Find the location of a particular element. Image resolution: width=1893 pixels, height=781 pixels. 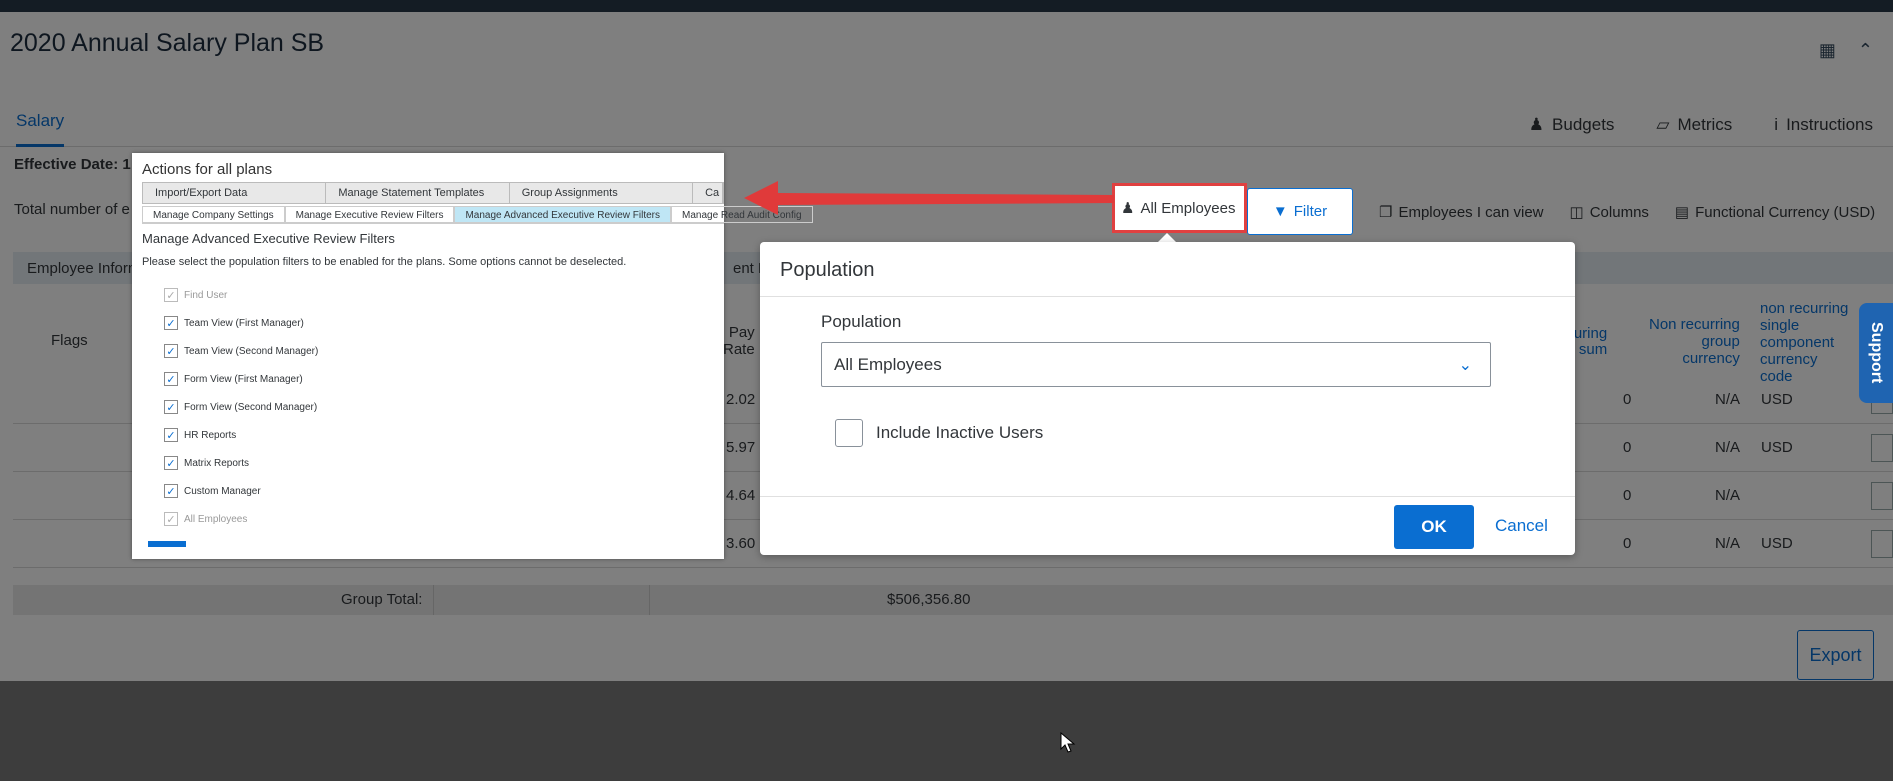

inset-save-button is located at coordinates (167, 544).